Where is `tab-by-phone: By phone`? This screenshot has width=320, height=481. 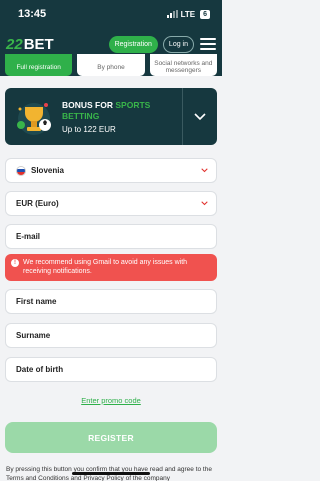
tab-by-phone: By phone is located at coordinates (111, 65).